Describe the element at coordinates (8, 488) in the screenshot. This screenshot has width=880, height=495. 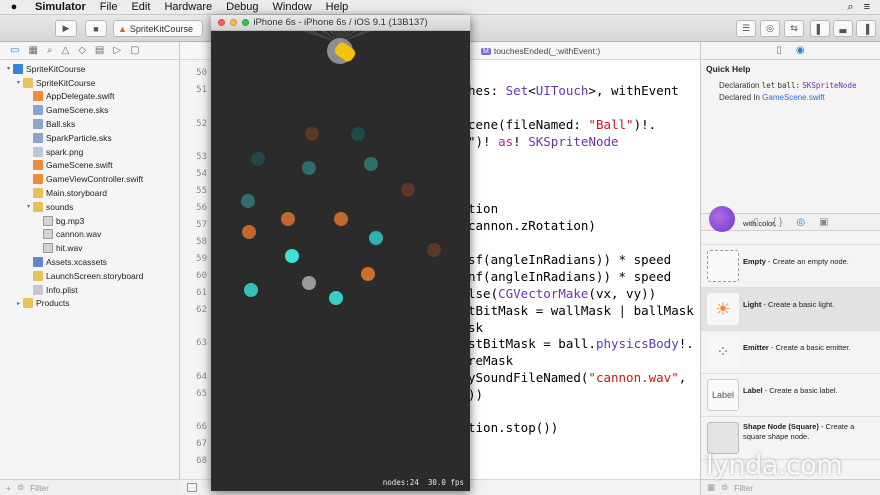
I see `plus-icon: +` at that location.